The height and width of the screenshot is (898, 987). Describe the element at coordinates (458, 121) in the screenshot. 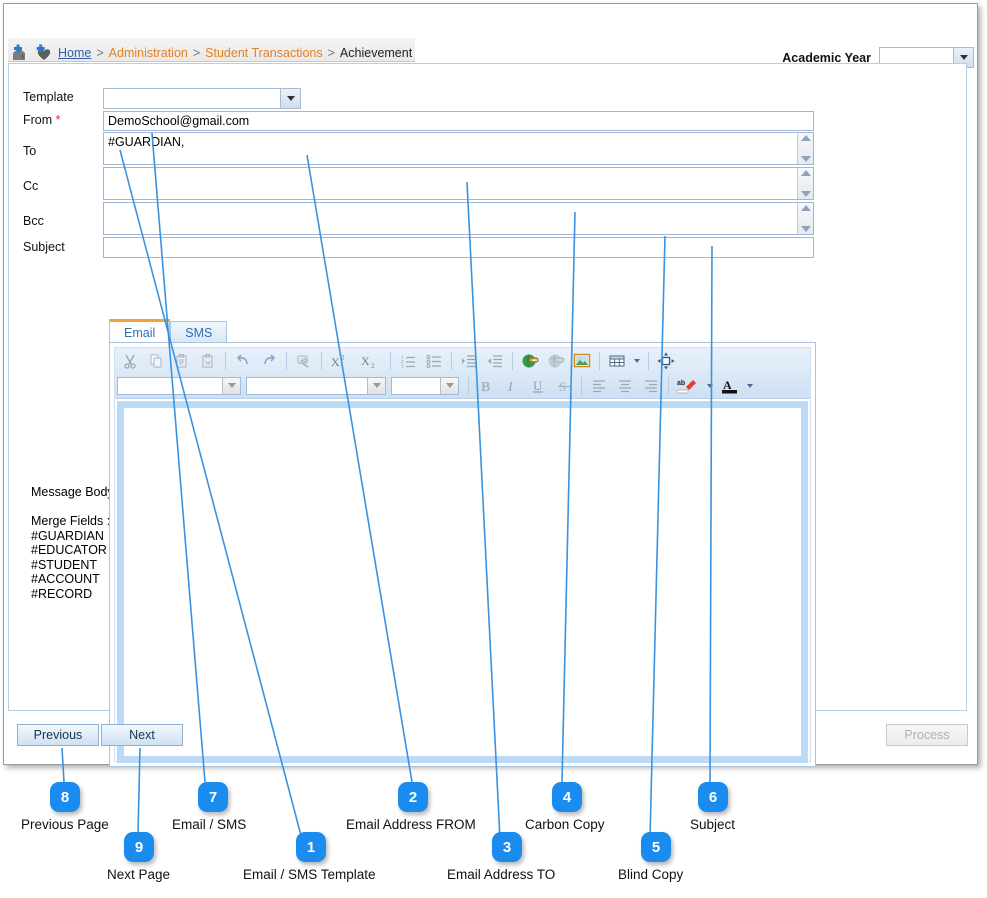

I see `from-input: DemoSchool@gmail.com` at that location.